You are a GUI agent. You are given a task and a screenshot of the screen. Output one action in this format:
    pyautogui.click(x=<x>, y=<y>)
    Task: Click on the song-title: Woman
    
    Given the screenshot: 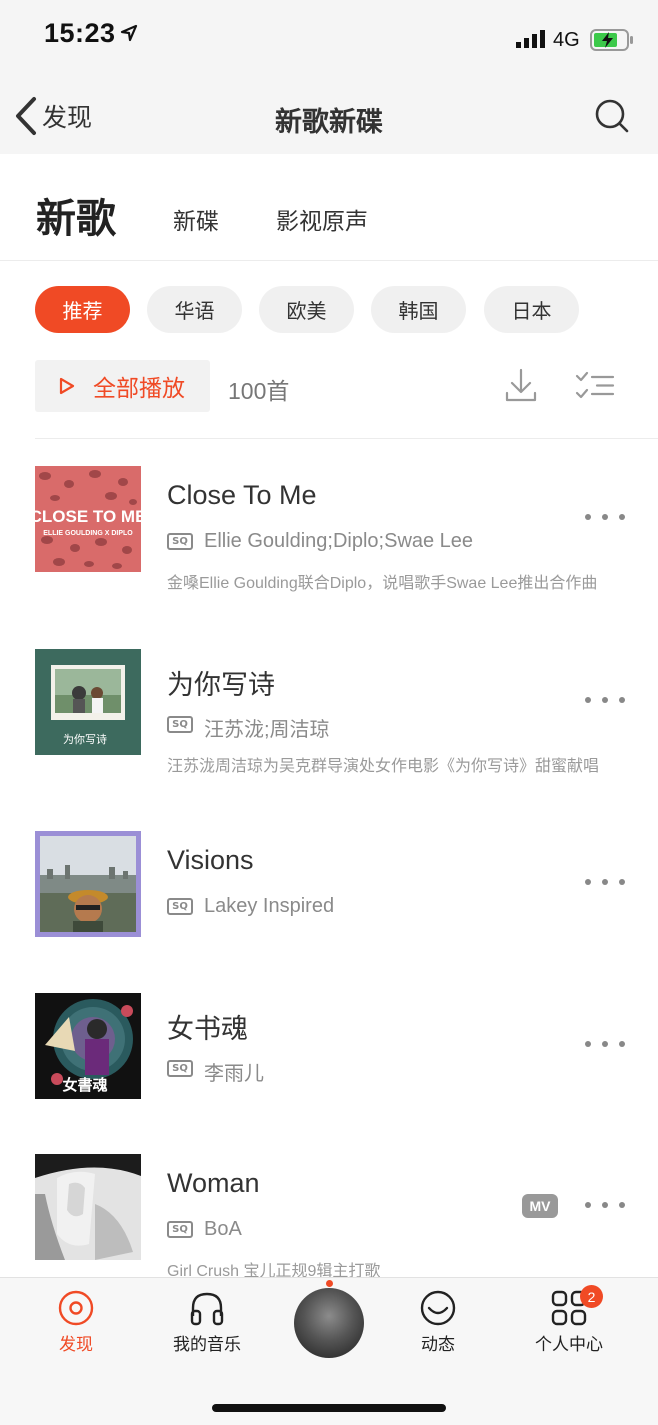 What is the action you would take?
    pyautogui.click(x=213, y=1183)
    